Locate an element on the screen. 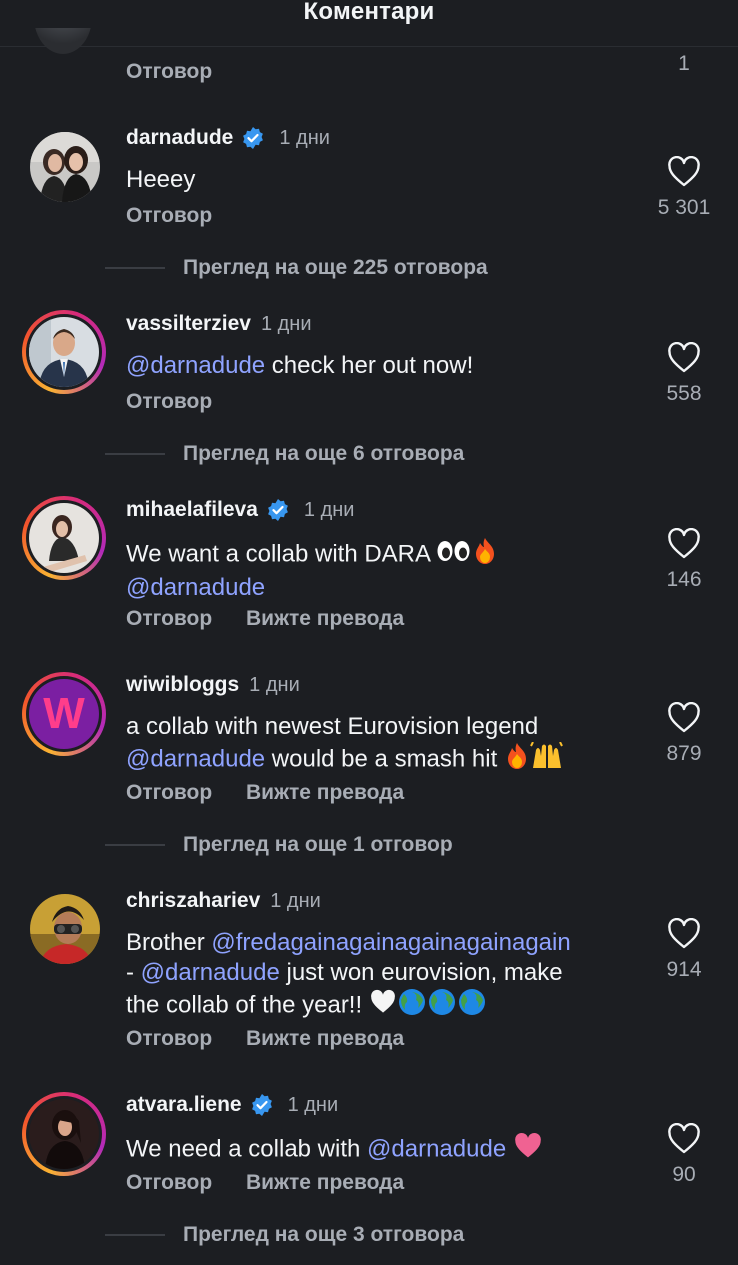 This screenshot has width=738, height=1265. comment-body: just won eurovision, make is located at coordinates (421, 972).